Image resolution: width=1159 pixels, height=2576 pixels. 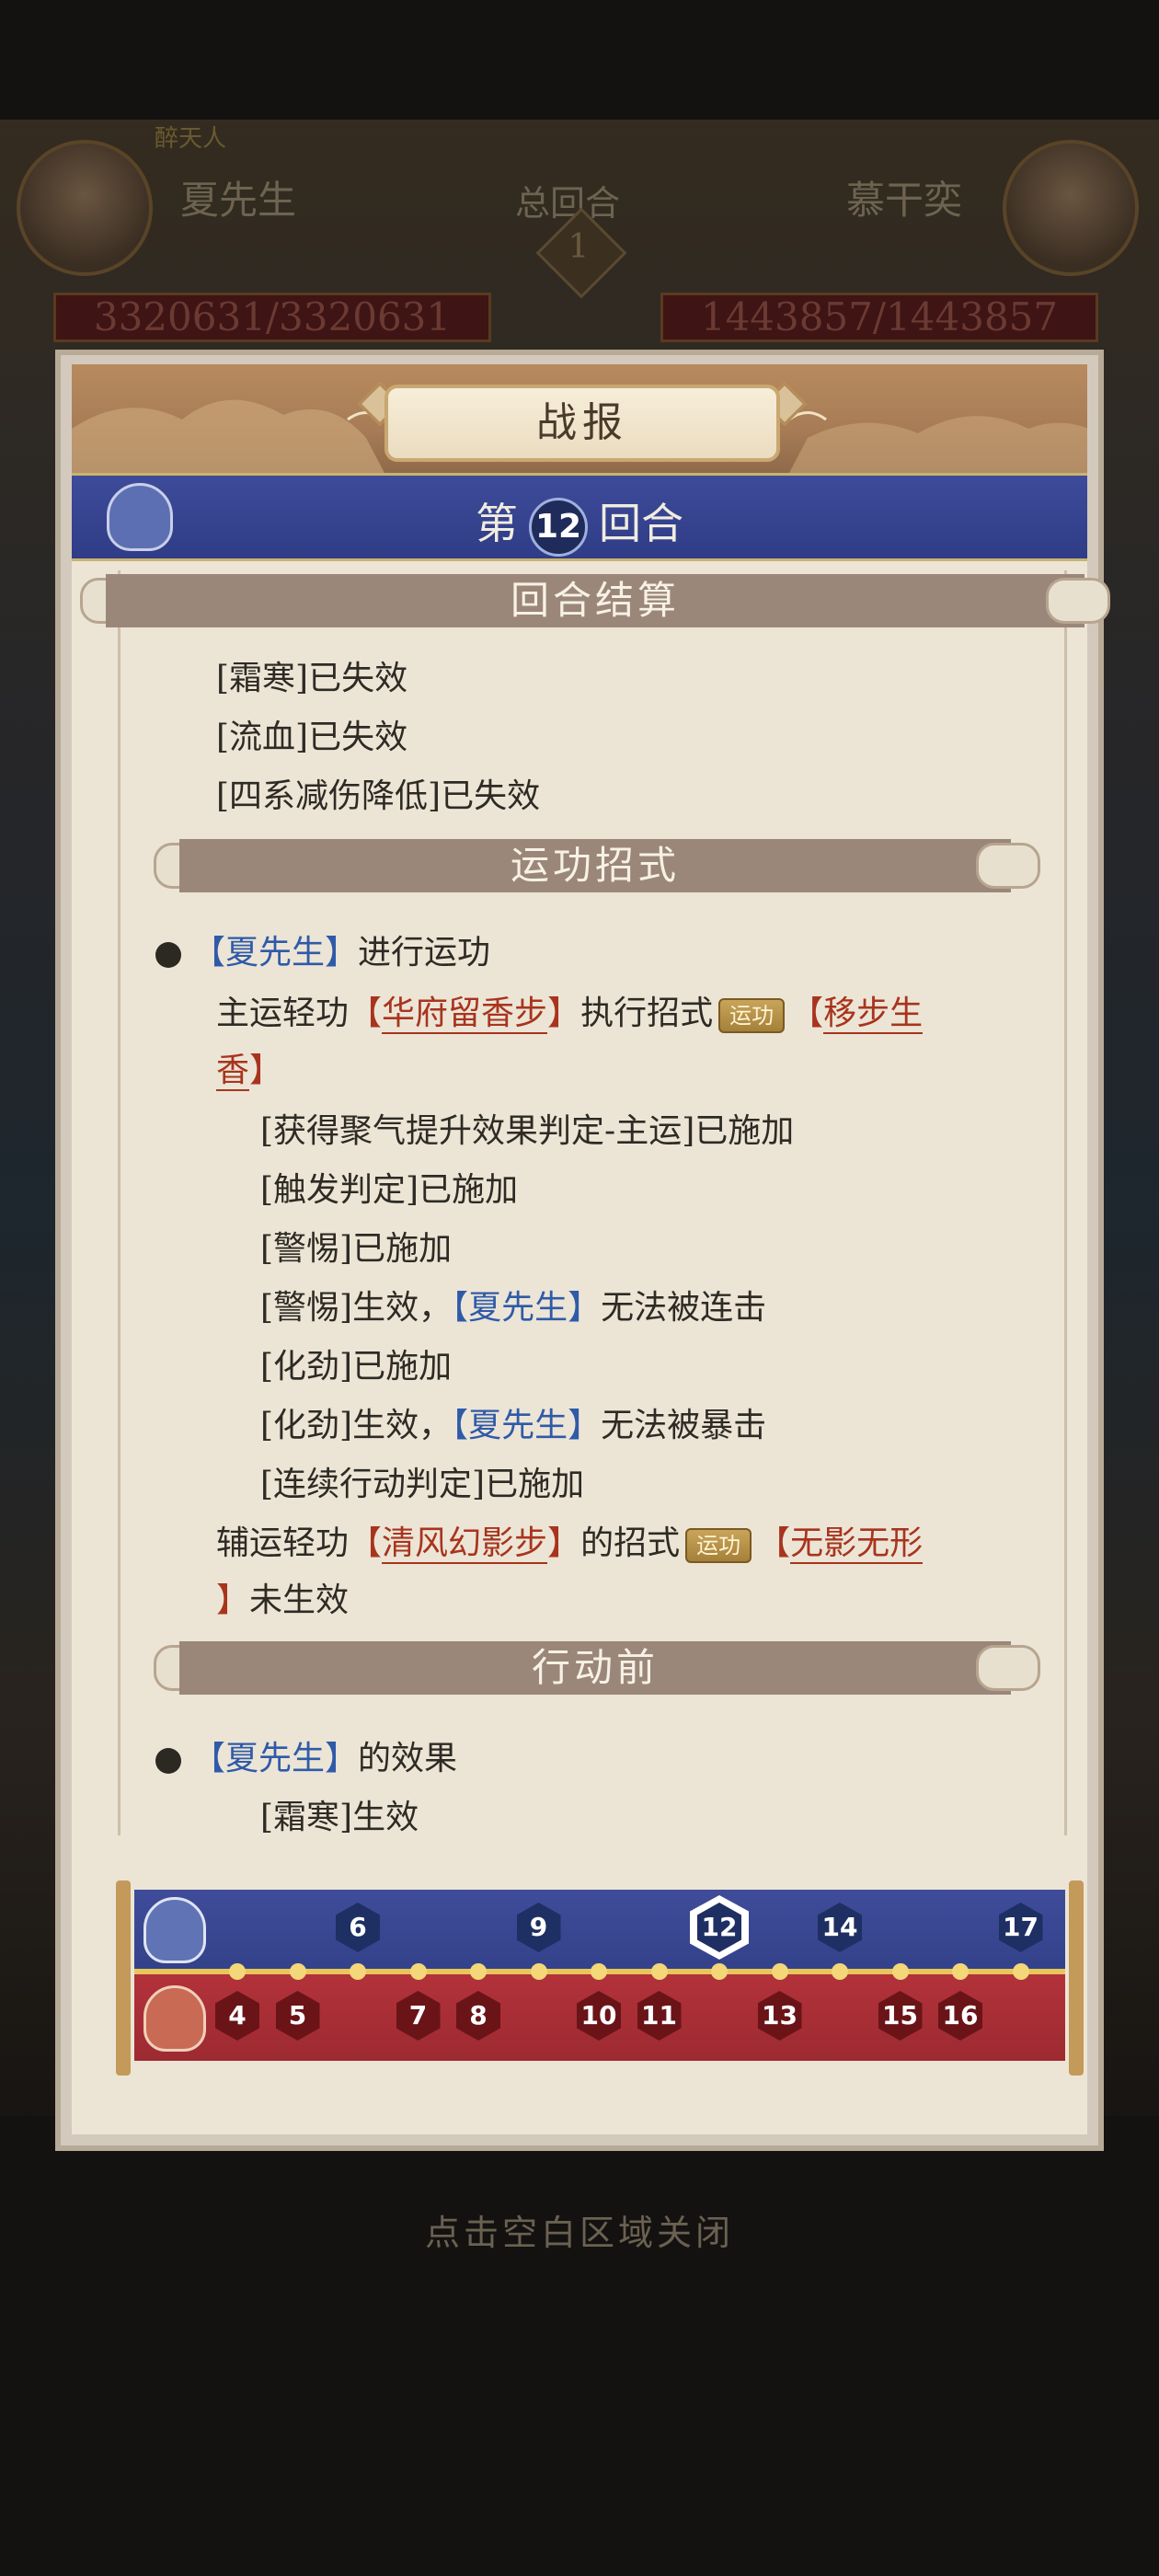 I want to click on aux-skill-line: 辅运轻功【清风幻影步】的招式 运功 【无影无形, so click(x=570, y=1540).